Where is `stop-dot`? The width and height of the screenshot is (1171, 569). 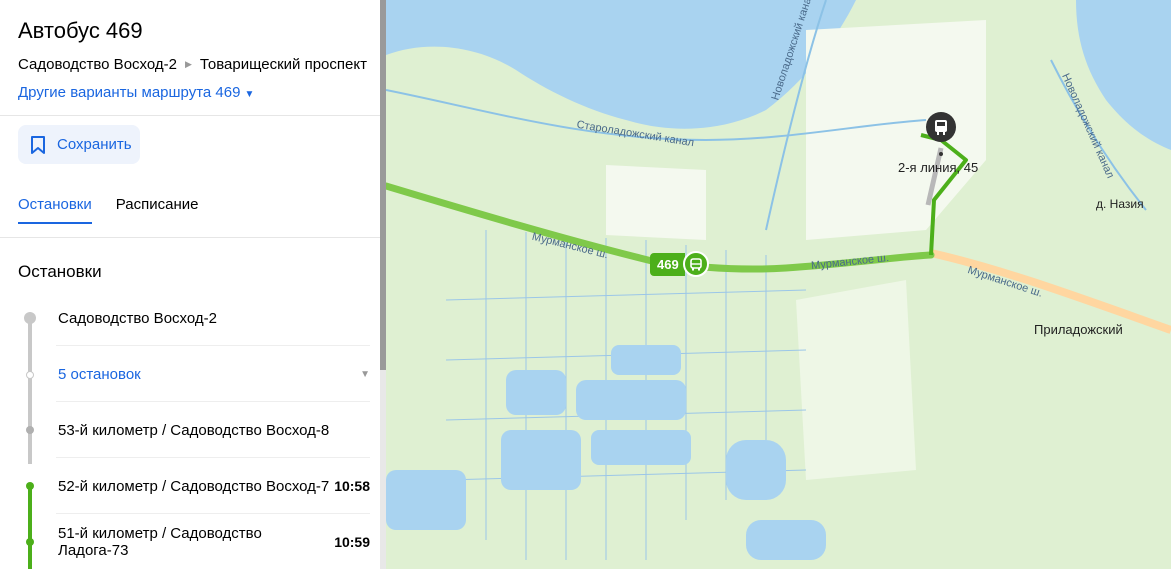
stop-dot is located at coordinates (30, 430).